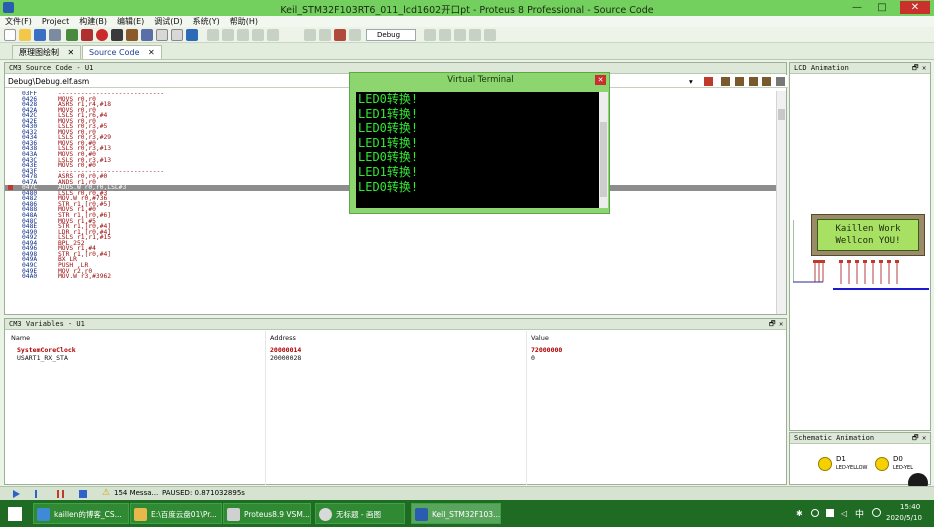 This screenshot has height=527, width=934. Describe the element at coordinates (739, 81) in the screenshot. I see `step-into-icon` at that location.